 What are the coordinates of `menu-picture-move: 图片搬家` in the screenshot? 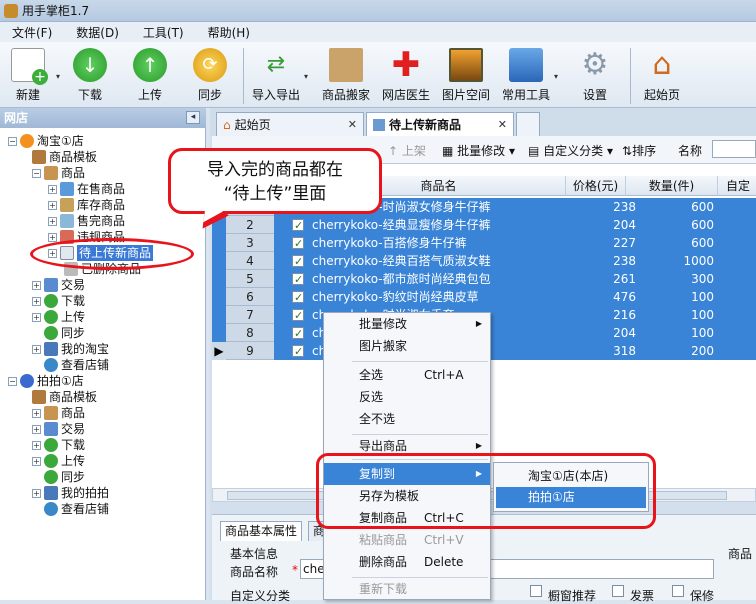 It's located at (407, 346).